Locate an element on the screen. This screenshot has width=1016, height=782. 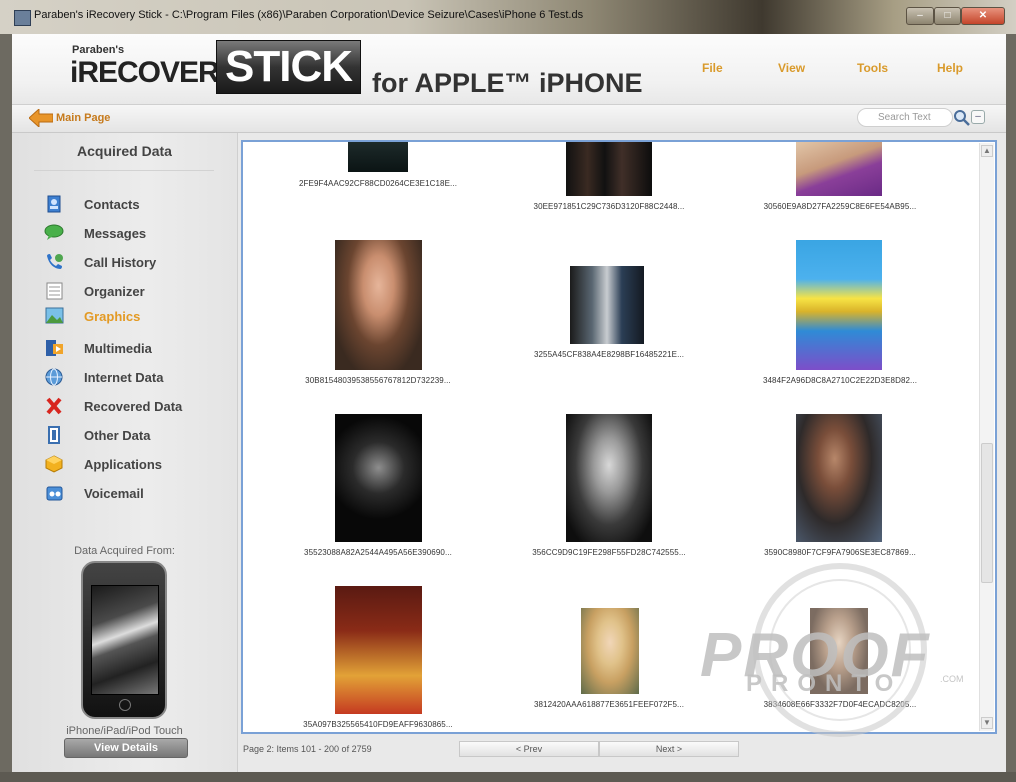
prev-button: < Prev is located at coordinates (529, 749).